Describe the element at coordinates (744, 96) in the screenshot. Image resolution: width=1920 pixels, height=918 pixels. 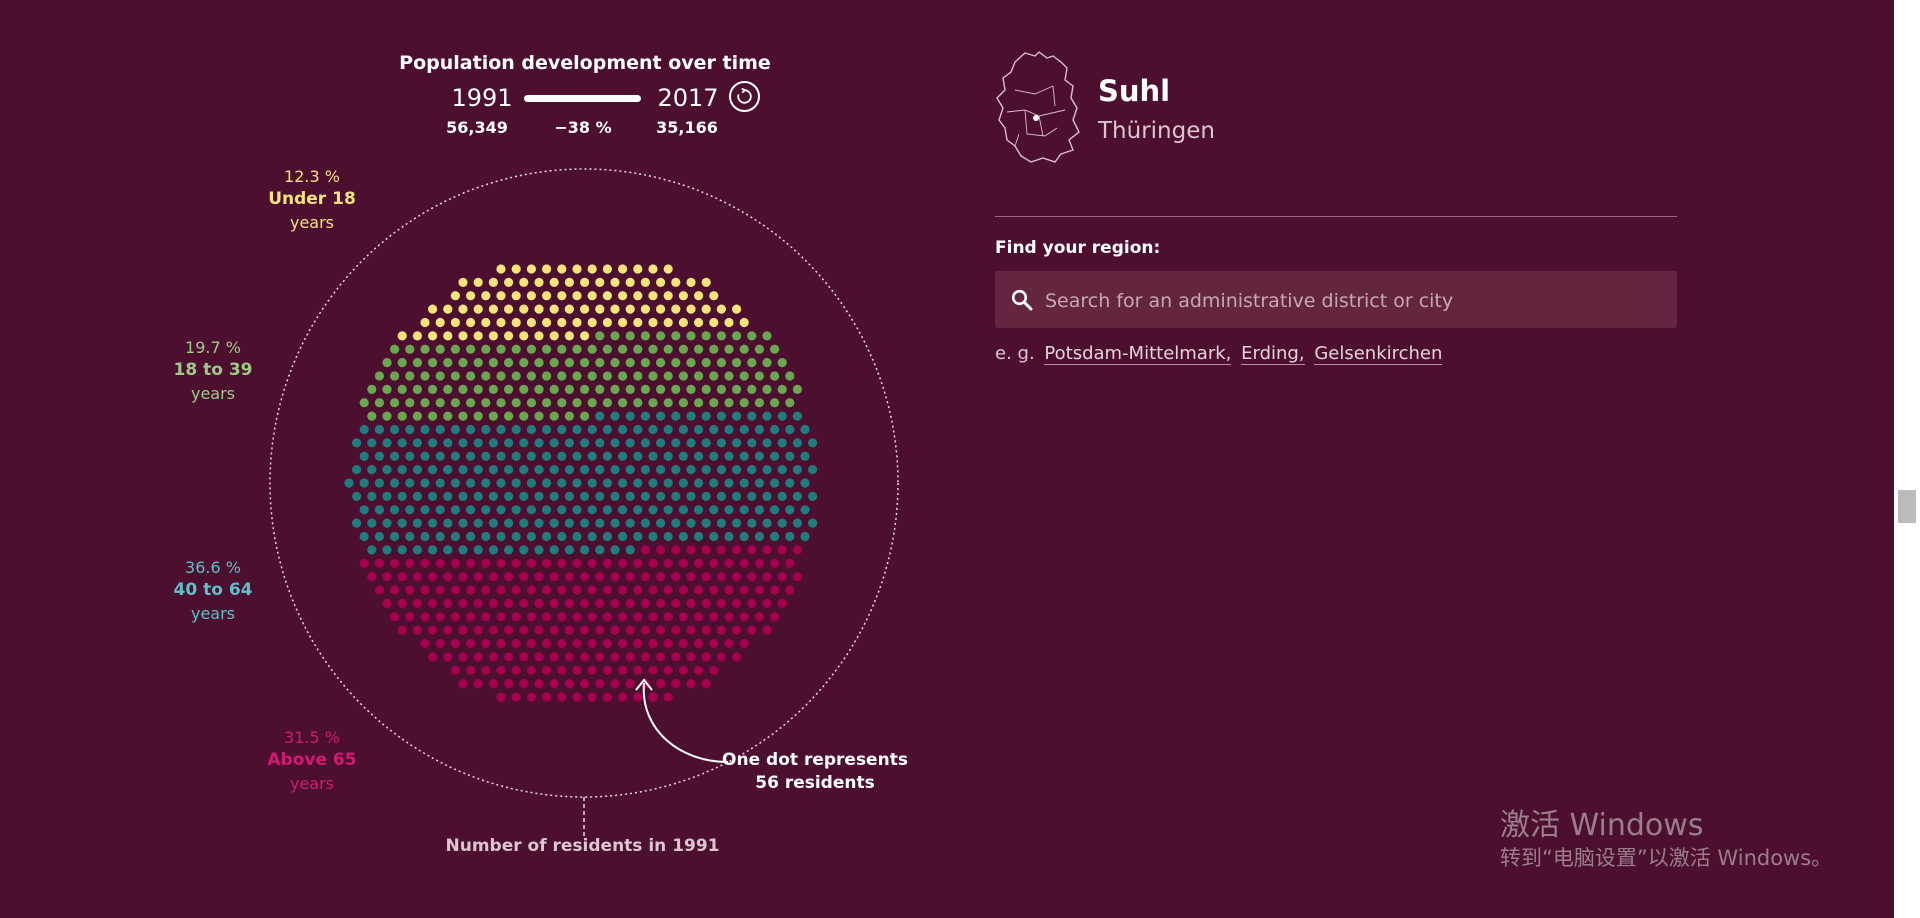
I see `replay-button` at that location.